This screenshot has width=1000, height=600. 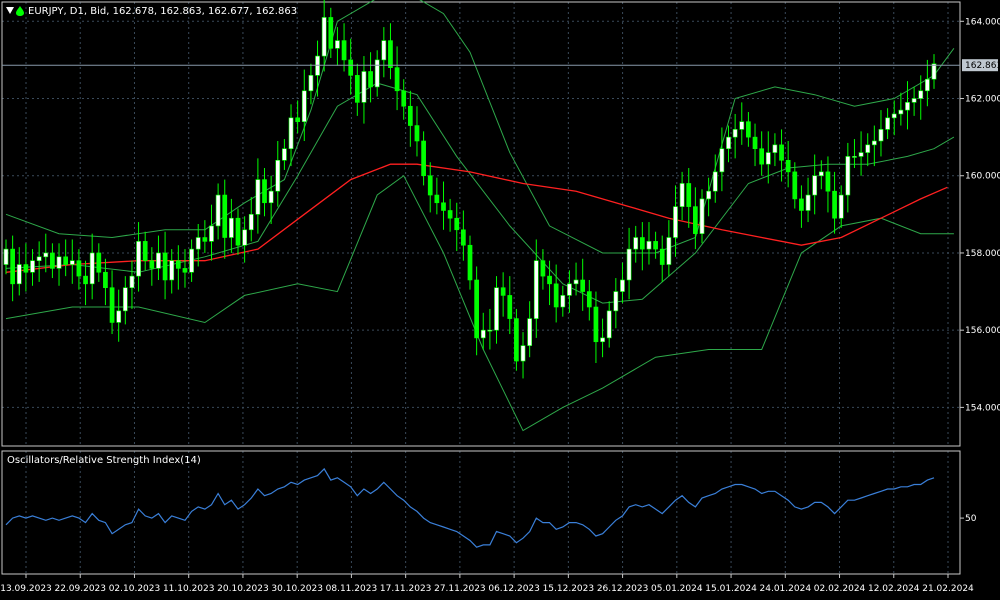 What do you see at coordinates (460, 589) in the screenshot?
I see `date-tick-label: 27.11.2023` at bounding box center [460, 589].